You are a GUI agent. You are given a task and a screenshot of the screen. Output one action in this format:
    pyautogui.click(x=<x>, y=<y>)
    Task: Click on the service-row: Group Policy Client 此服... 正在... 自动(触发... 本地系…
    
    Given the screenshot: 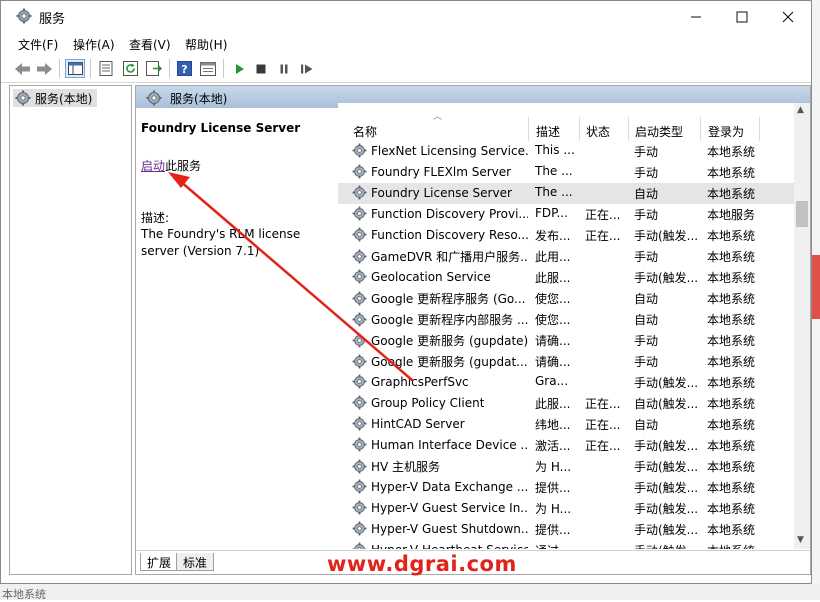 What is the action you would take?
    pyautogui.click(x=566, y=403)
    